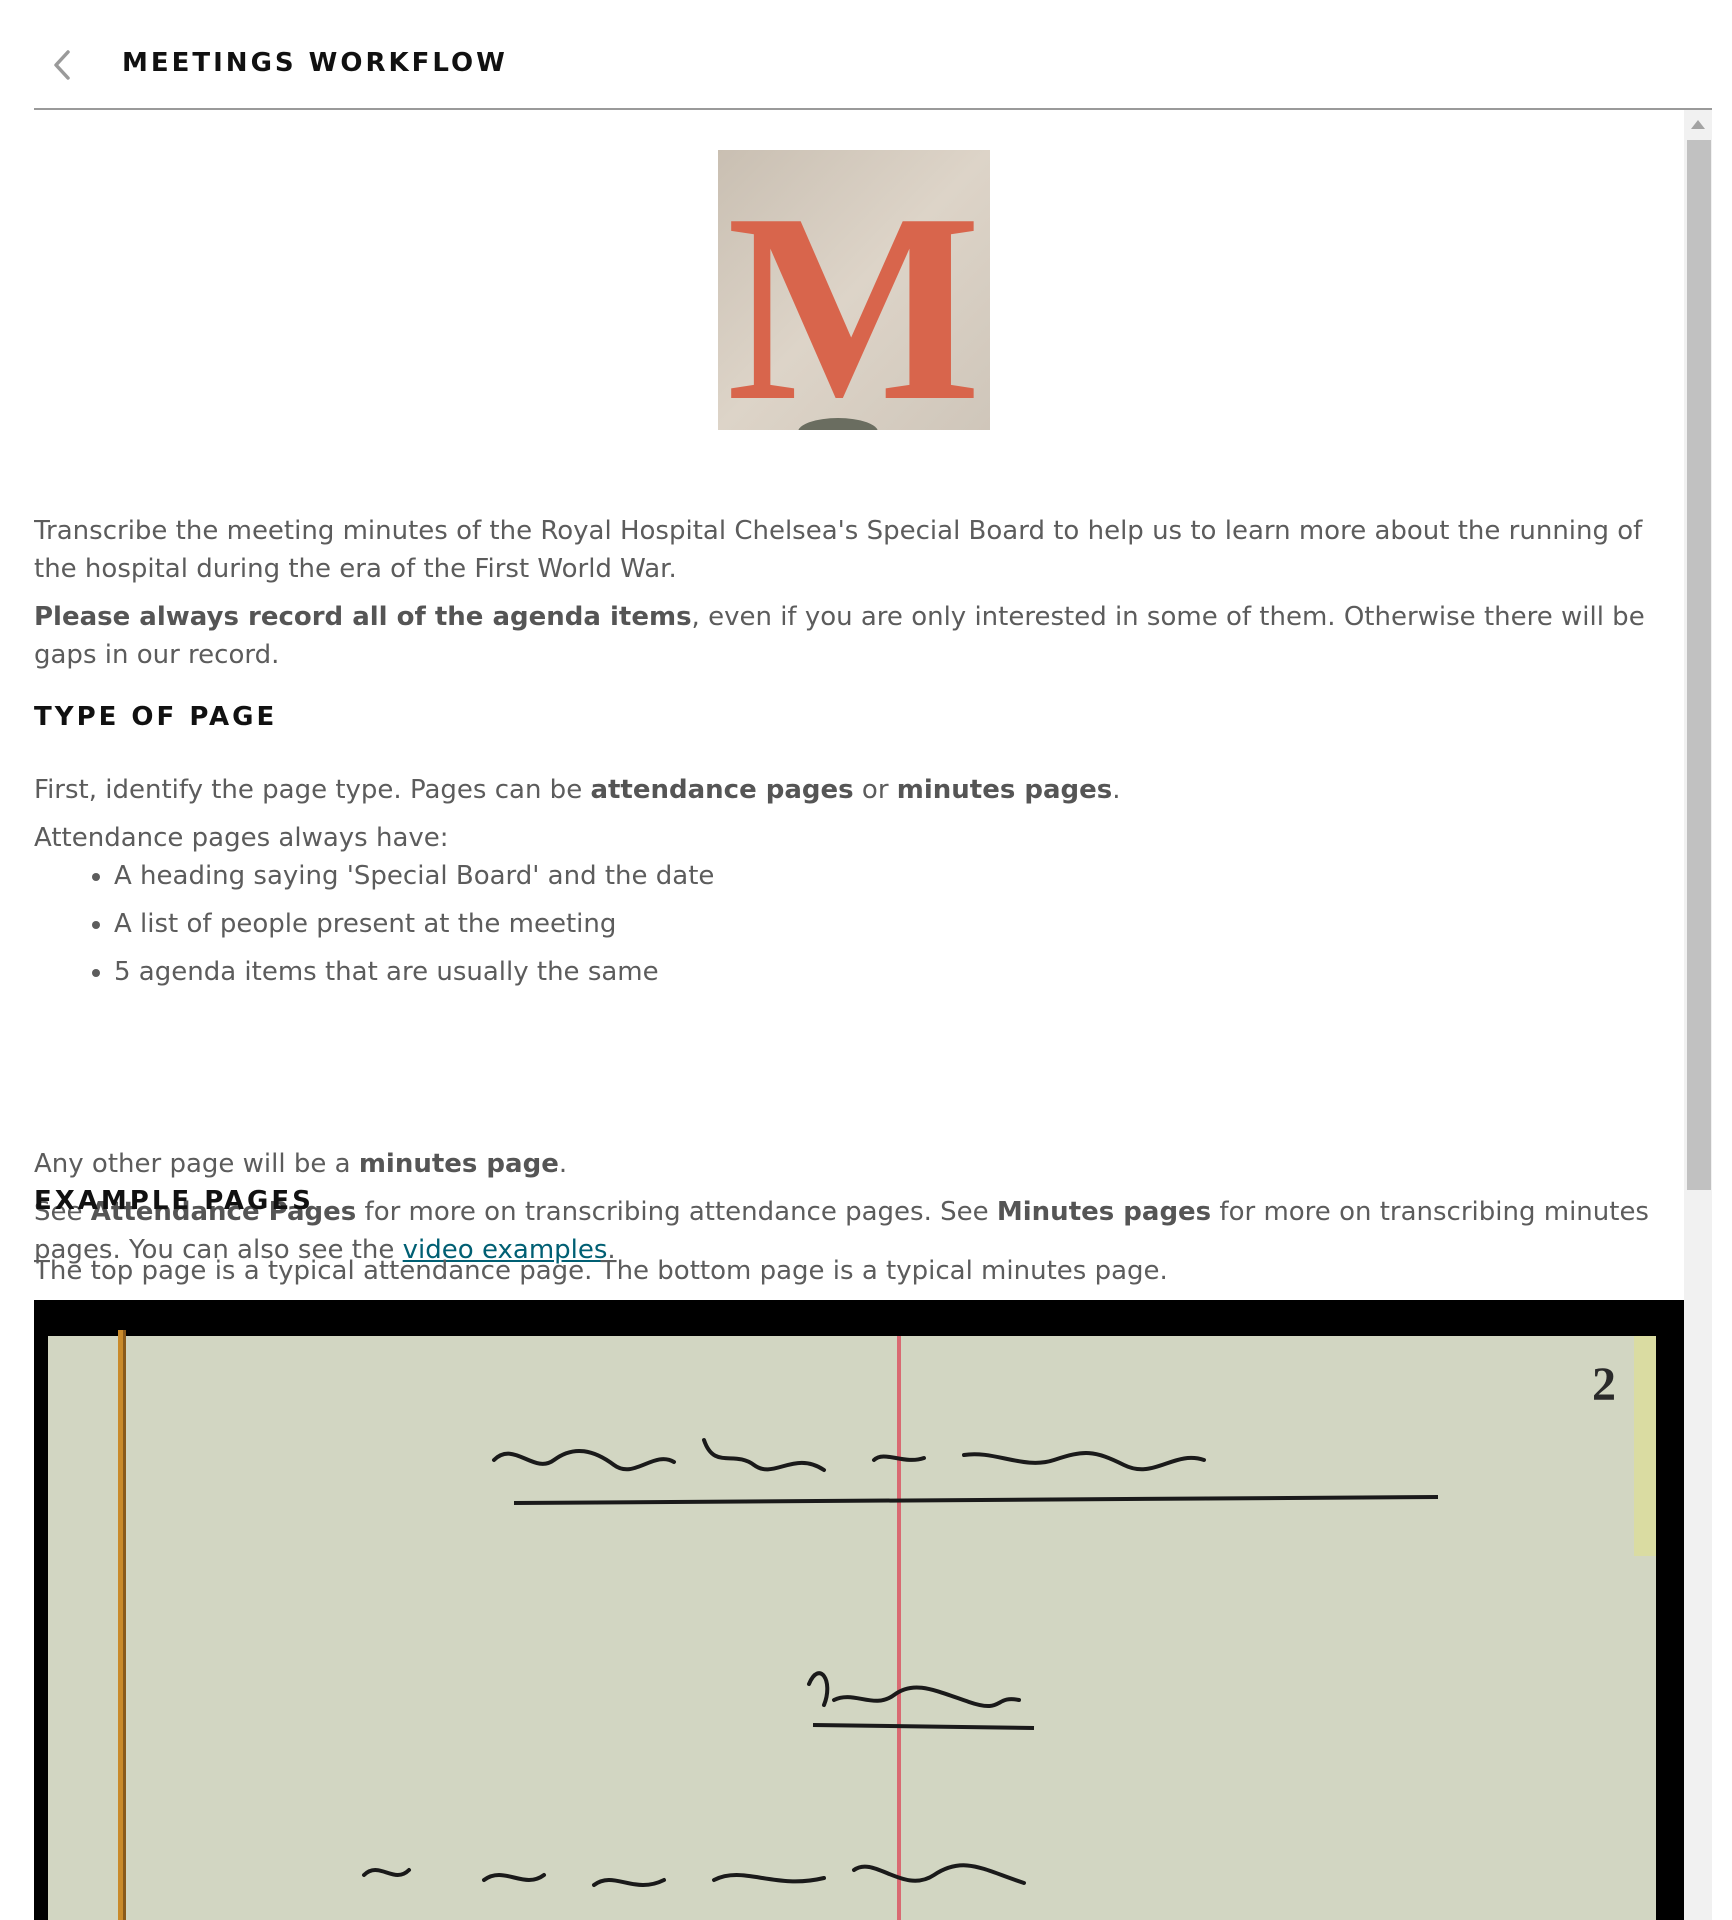  Describe the element at coordinates (1604, 1384) in the screenshot. I see `page-number: 2` at that location.